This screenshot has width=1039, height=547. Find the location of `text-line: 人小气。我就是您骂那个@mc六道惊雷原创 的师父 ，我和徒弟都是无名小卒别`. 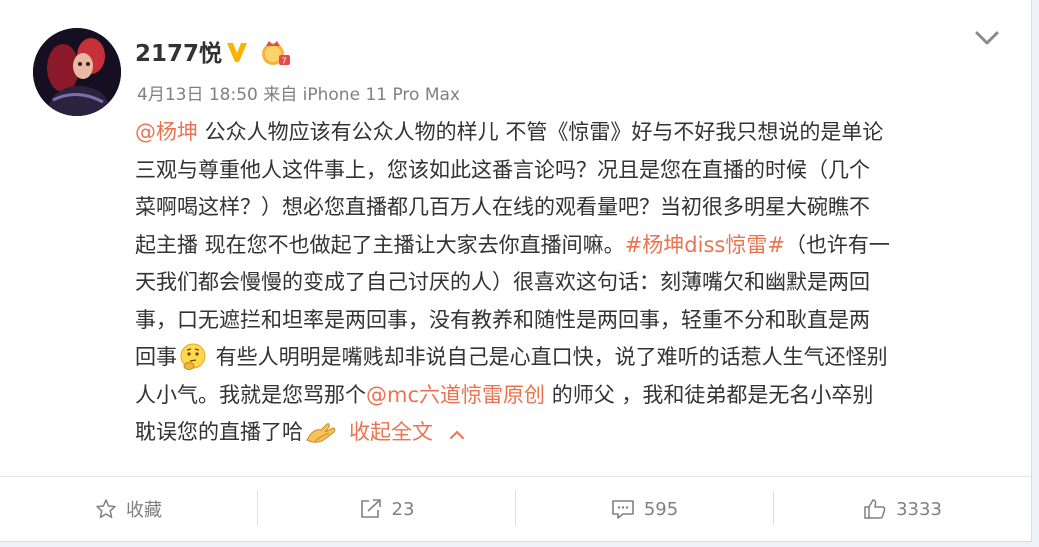

text-line: 人小气。我就是您骂那个@mc六道惊雷原创 的师父 ，我和徒弟都是无名小卒别 is located at coordinates (571, 396).